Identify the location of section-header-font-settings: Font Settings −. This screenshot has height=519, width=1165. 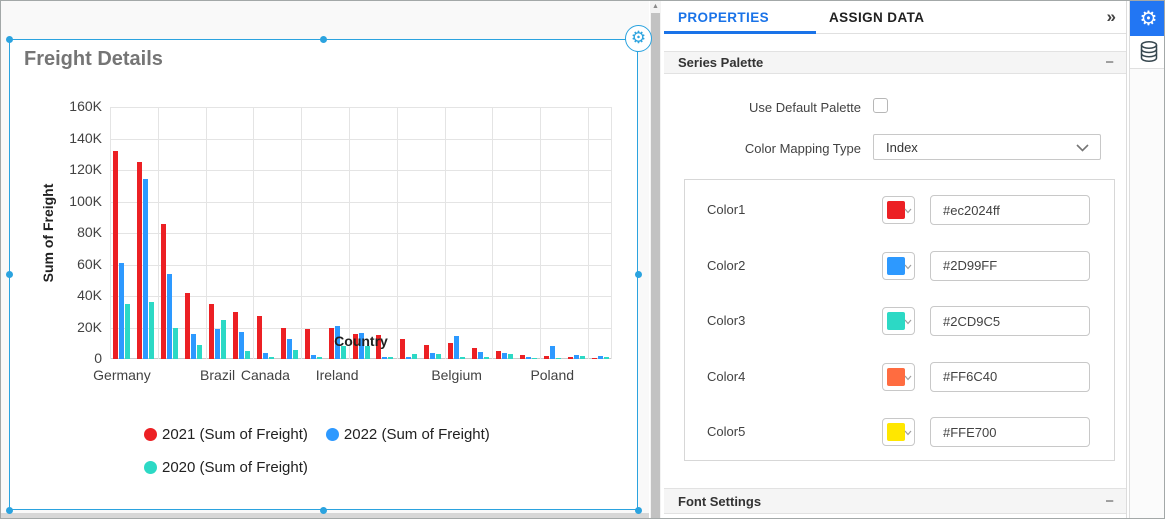
(895, 501).